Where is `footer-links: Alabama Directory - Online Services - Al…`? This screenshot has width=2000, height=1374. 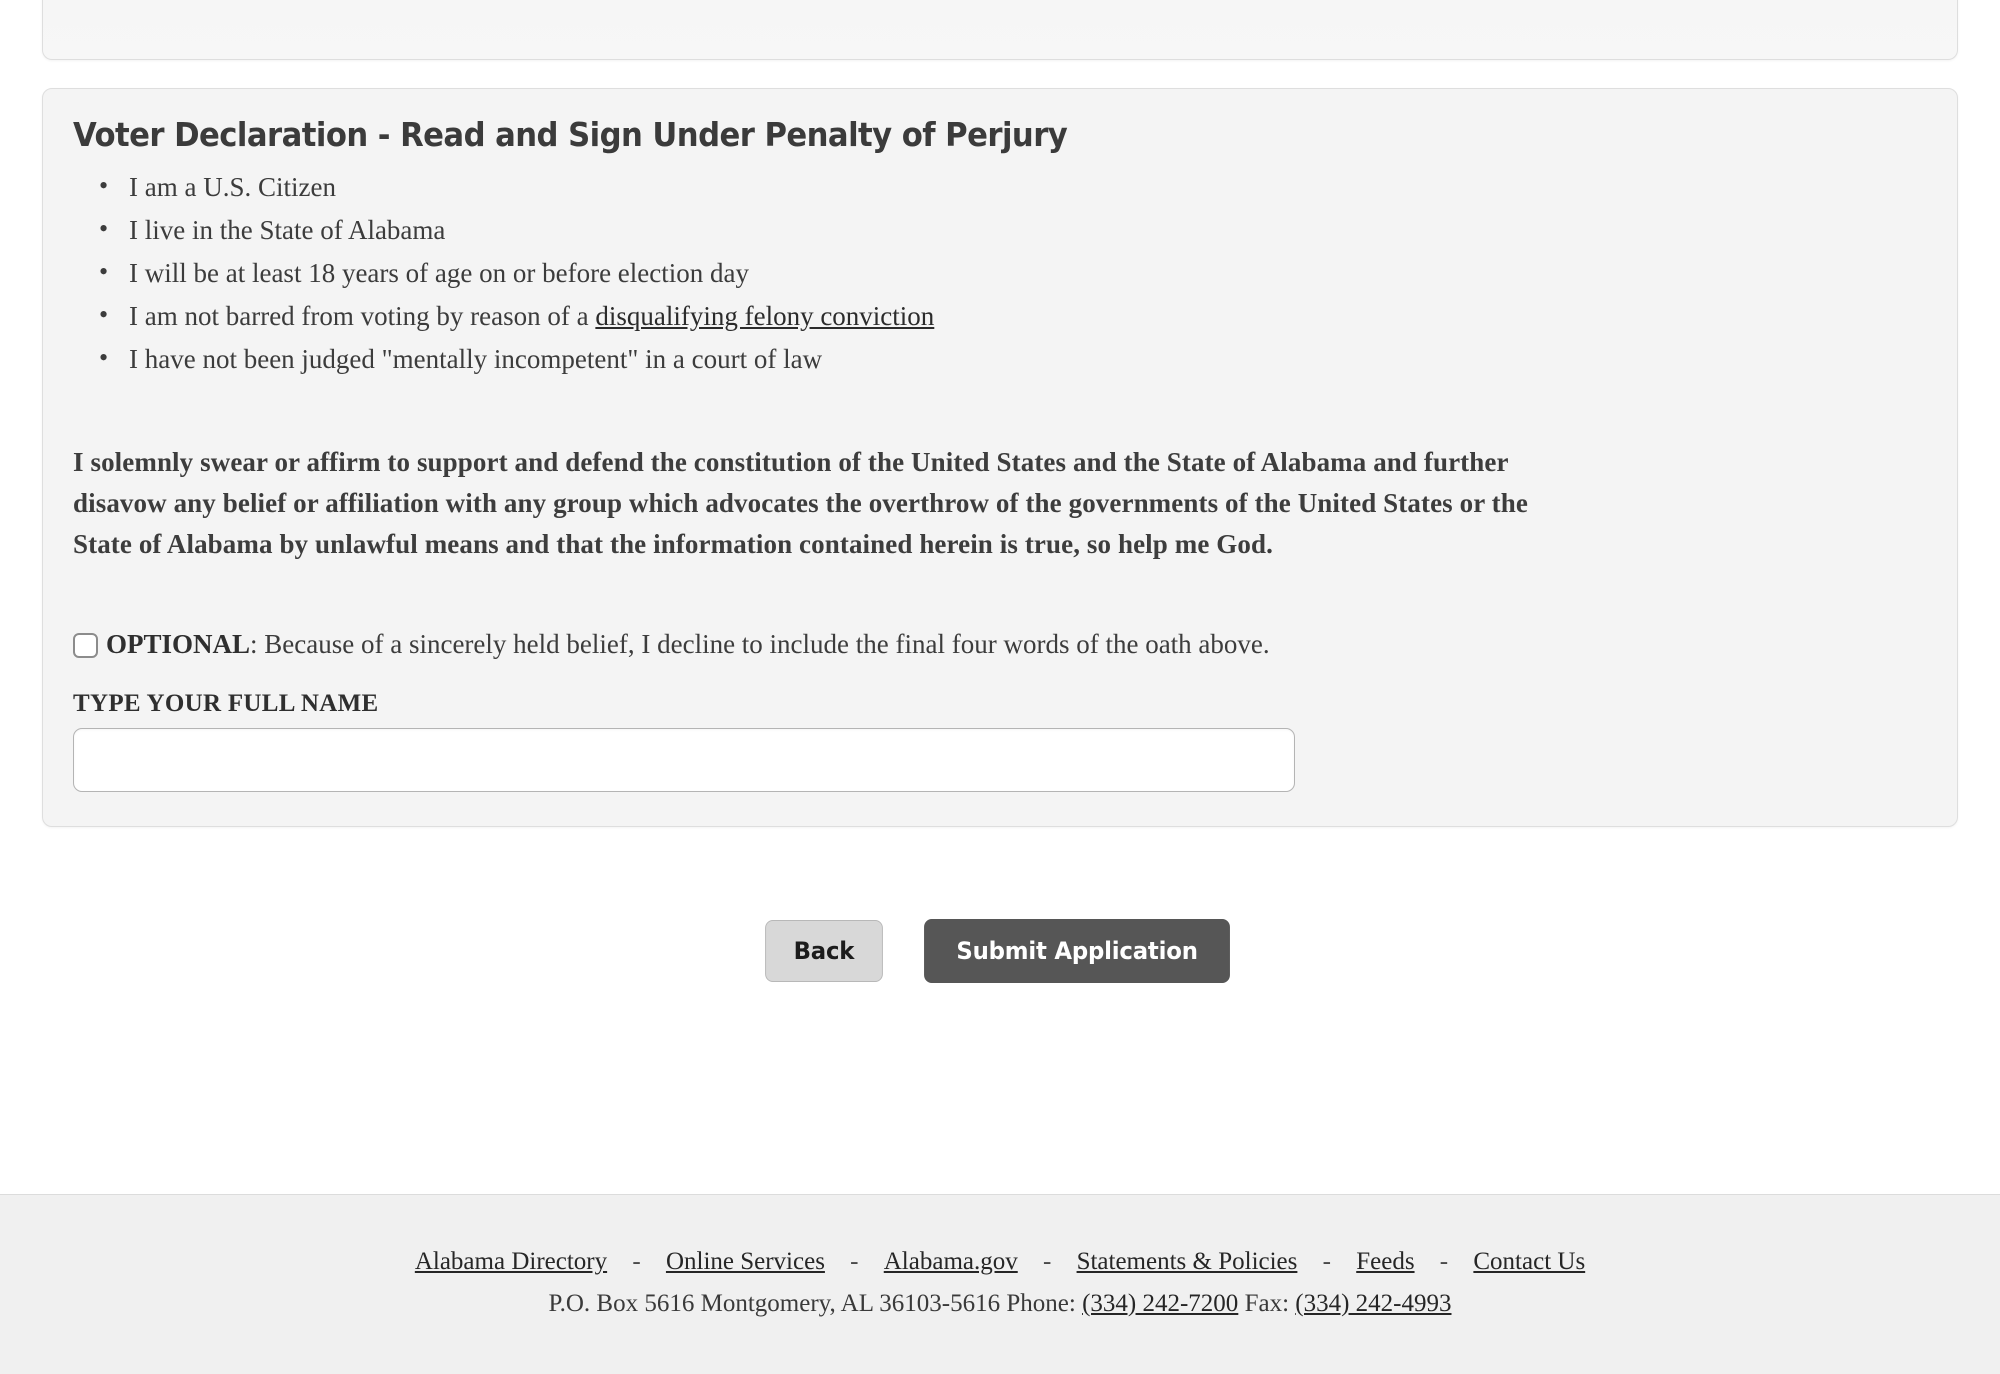 footer-links: Alabama Directory - Online Services - Al… is located at coordinates (1000, 1262).